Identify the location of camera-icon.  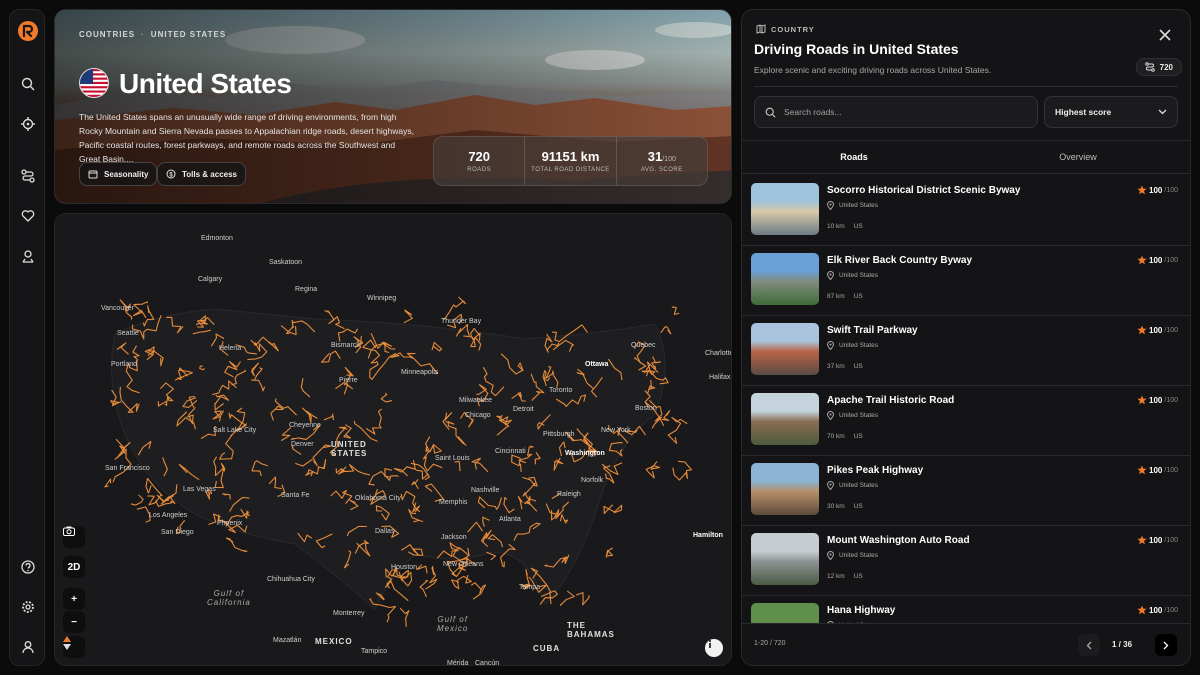
(69, 531).